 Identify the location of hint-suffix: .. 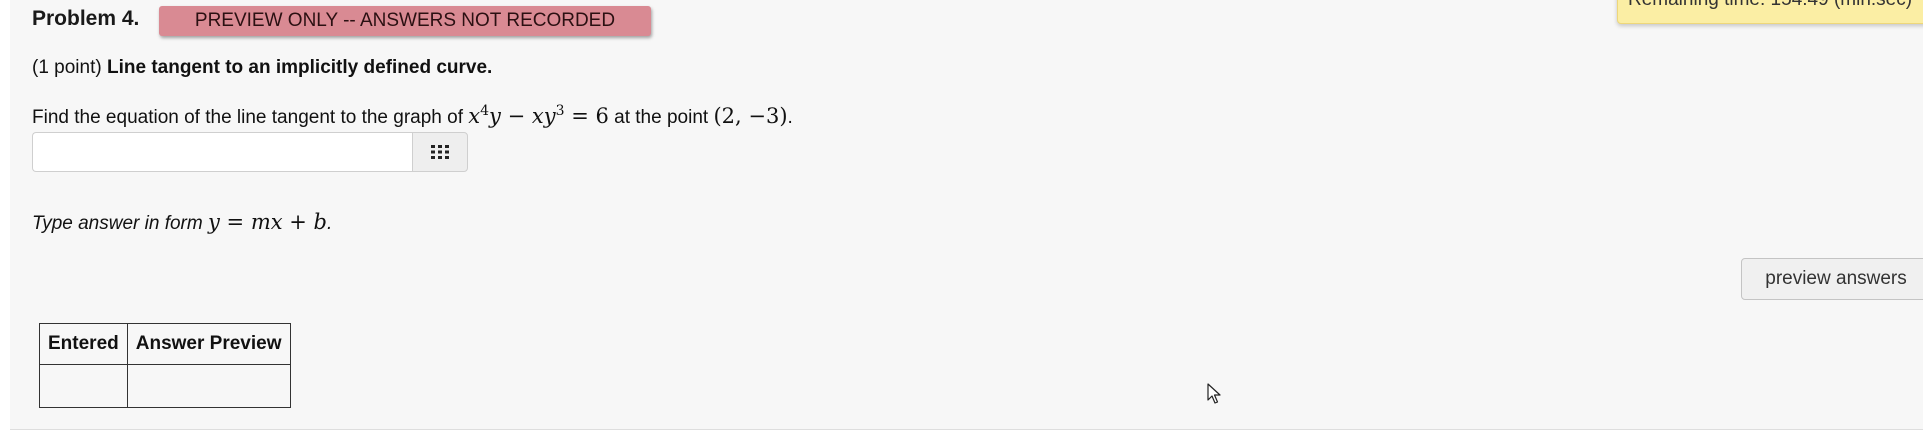
(329, 223).